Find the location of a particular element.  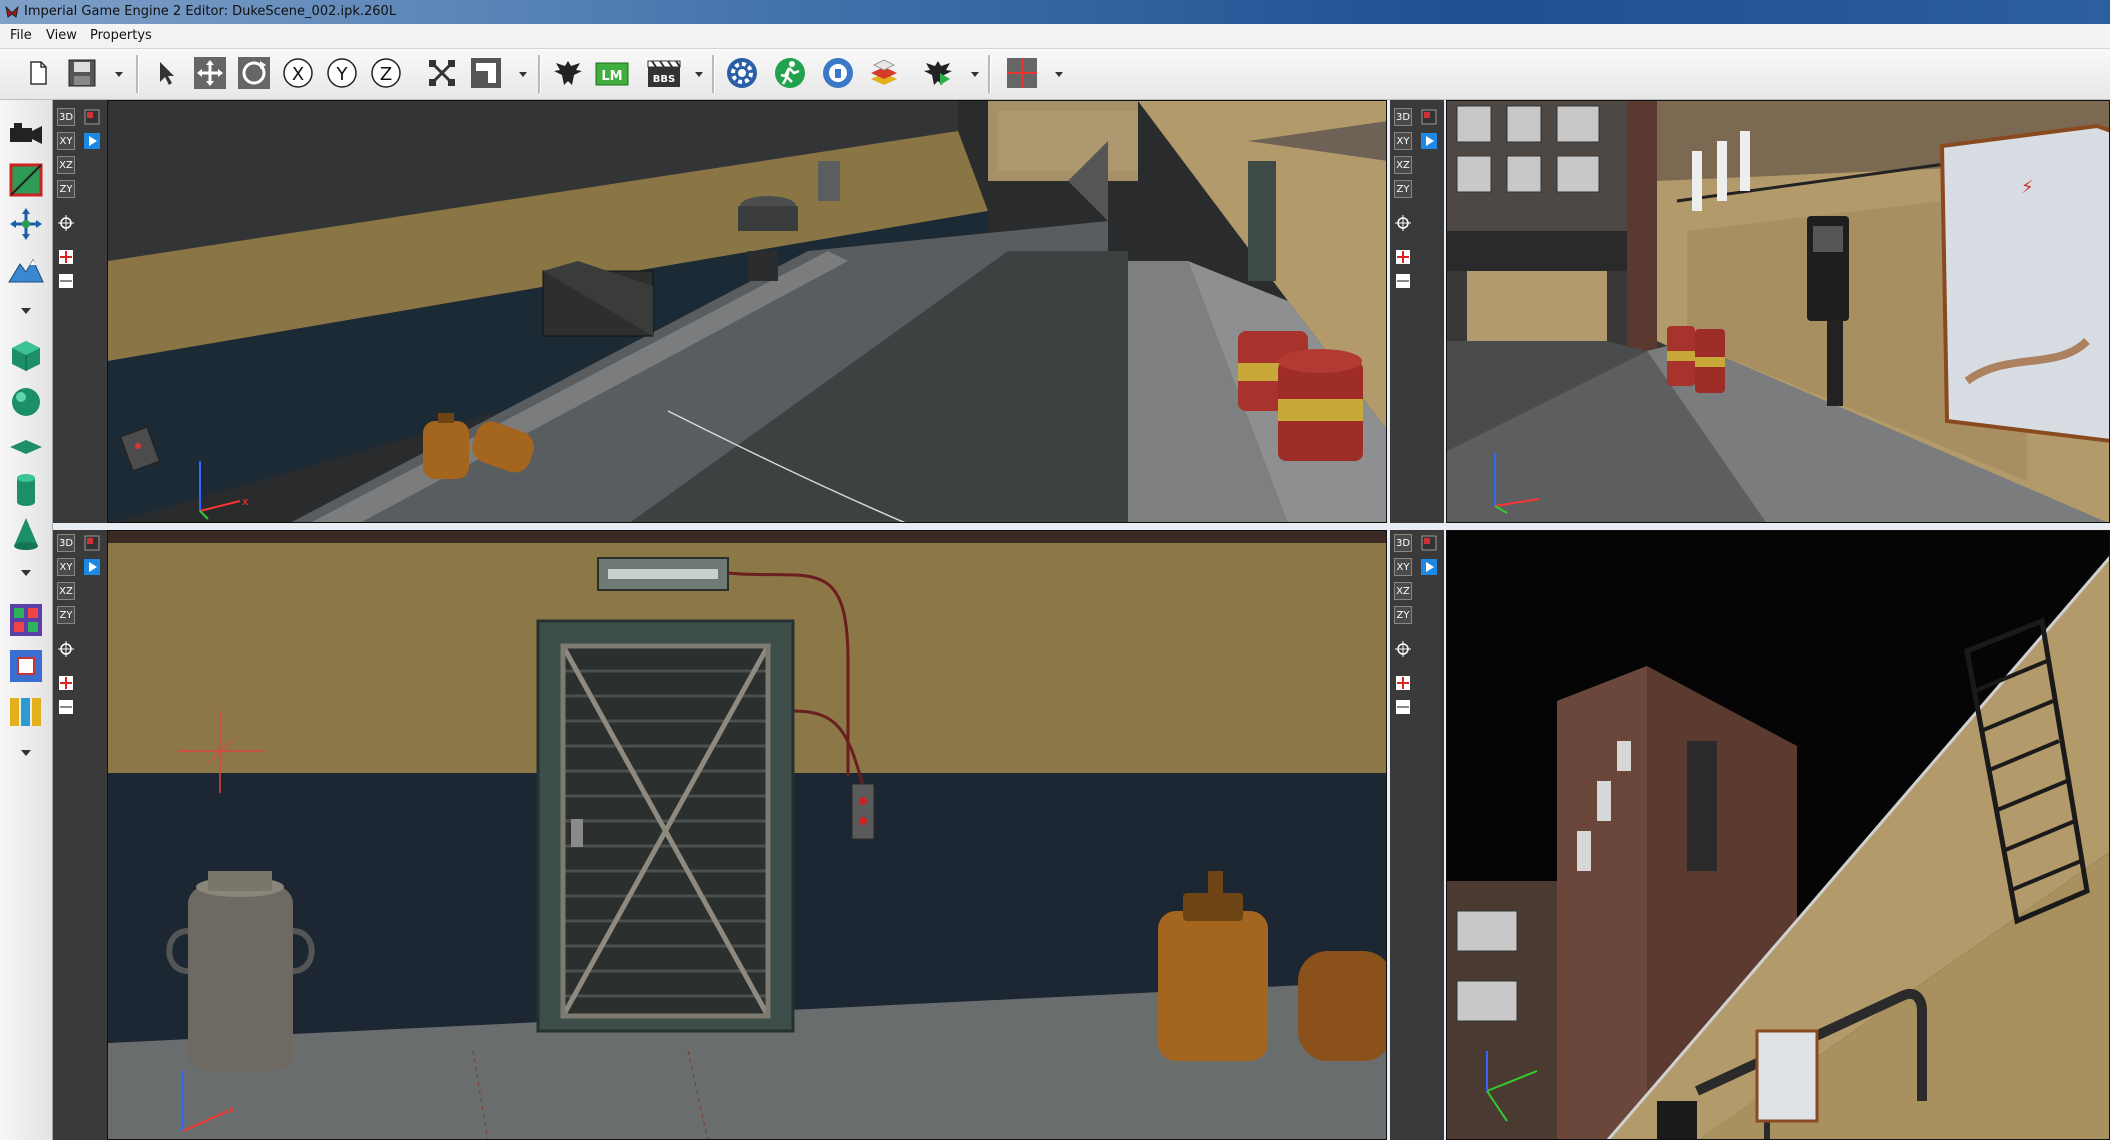

eagle-dropdown-icon is located at coordinates (975, 74).